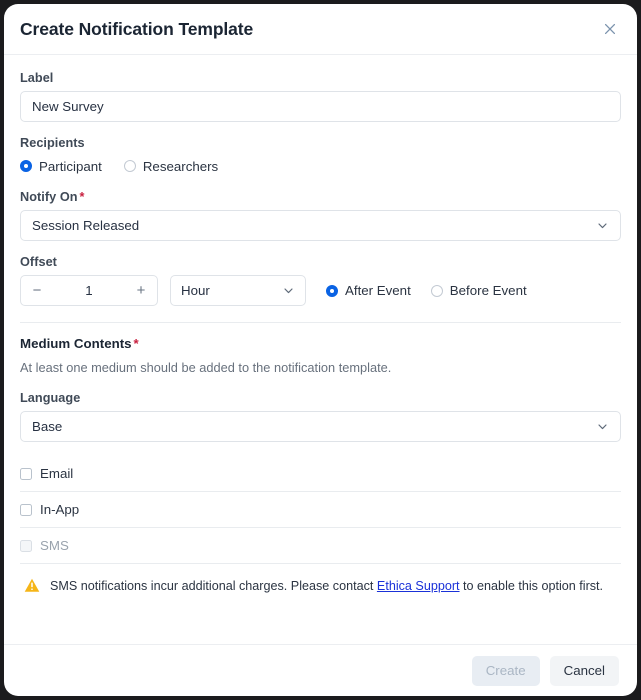 This screenshot has width=641, height=700. What do you see at coordinates (49, 197) in the screenshot?
I see `notify-on-label-text: Notify On` at bounding box center [49, 197].